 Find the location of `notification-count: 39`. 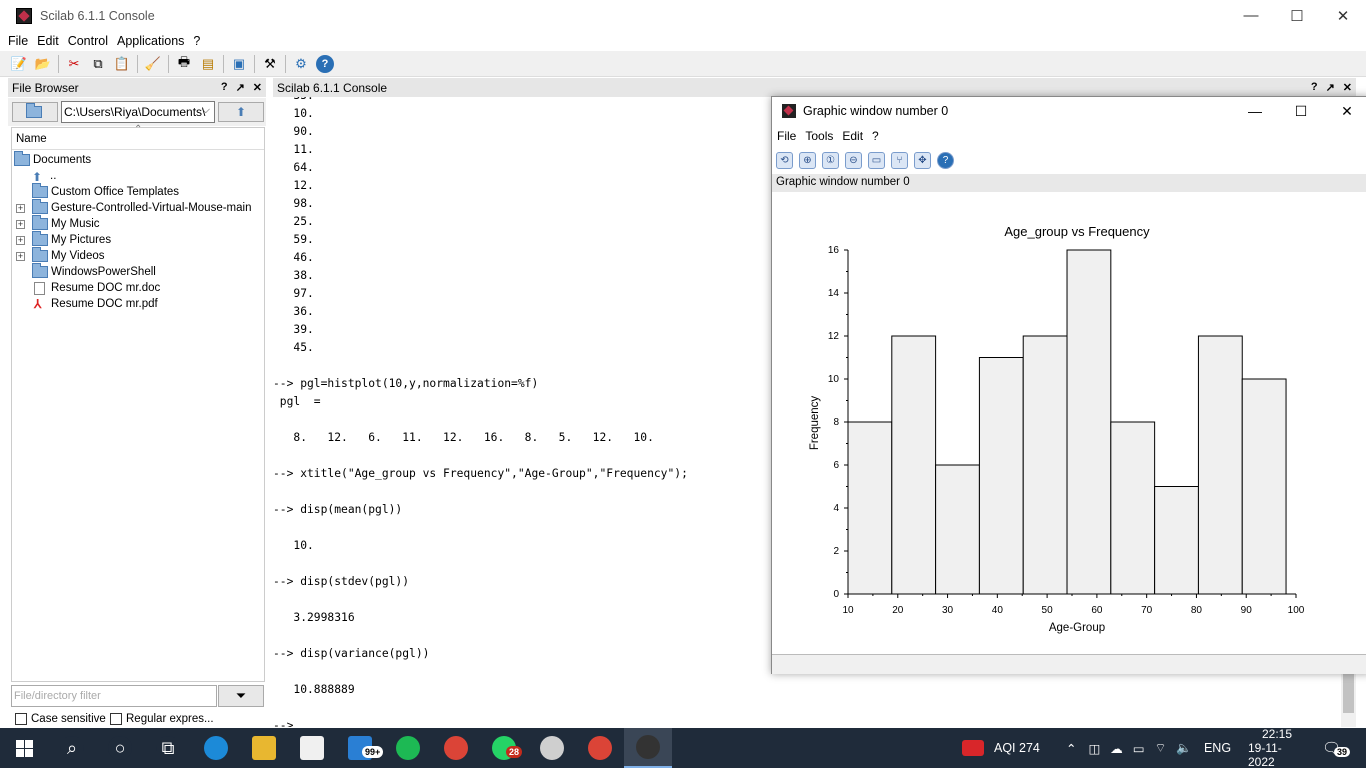

notification-count: 39 is located at coordinates (1342, 752).